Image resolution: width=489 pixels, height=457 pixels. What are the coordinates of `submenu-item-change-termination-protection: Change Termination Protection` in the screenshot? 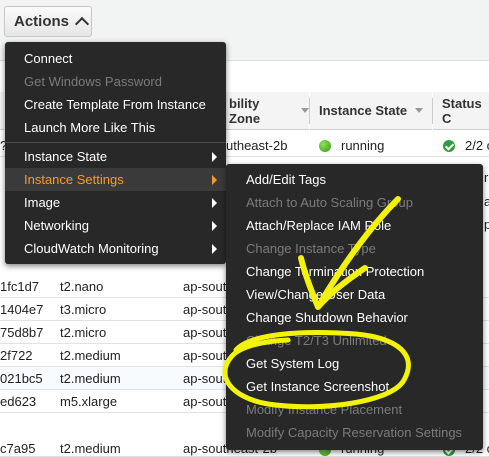 It's located at (354, 271).